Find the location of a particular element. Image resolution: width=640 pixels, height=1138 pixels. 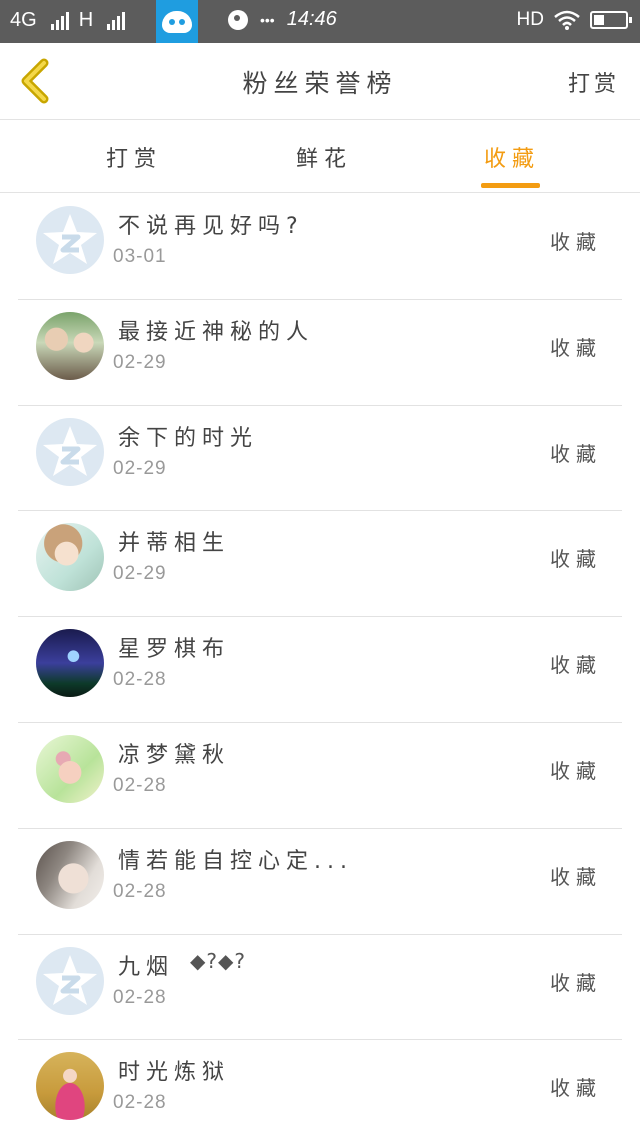

list-item: 最接近神秘的人 02-29 收藏 is located at coordinates (320, 353).